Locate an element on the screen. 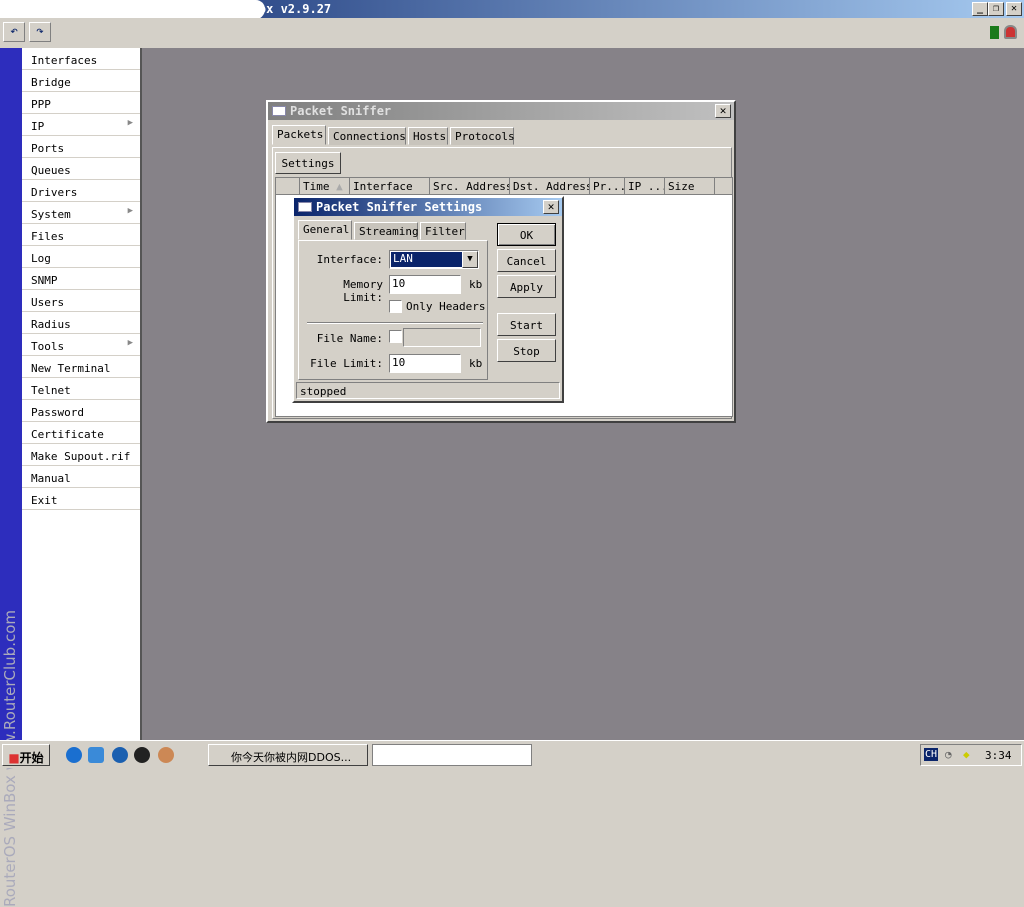 The width and height of the screenshot is (1024, 907). sidebar-item-label: Tools is located at coordinates (48, 346).